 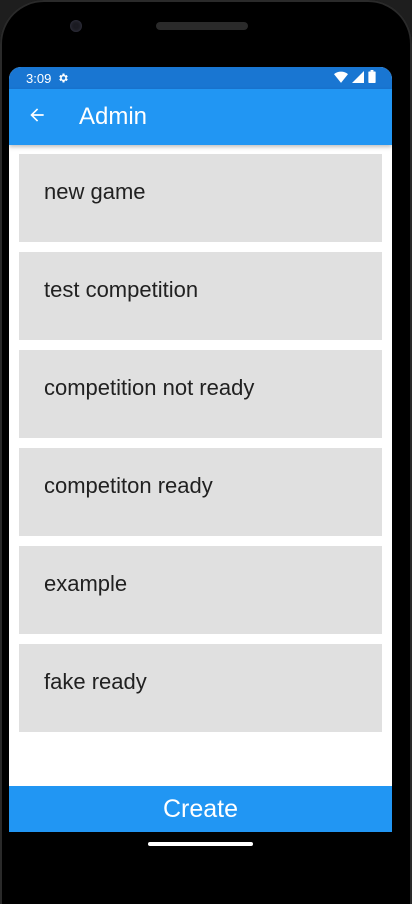 What do you see at coordinates (95, 191) in the screenshot?
I see `list-item-label: new game` at bounding box center [95, 191].